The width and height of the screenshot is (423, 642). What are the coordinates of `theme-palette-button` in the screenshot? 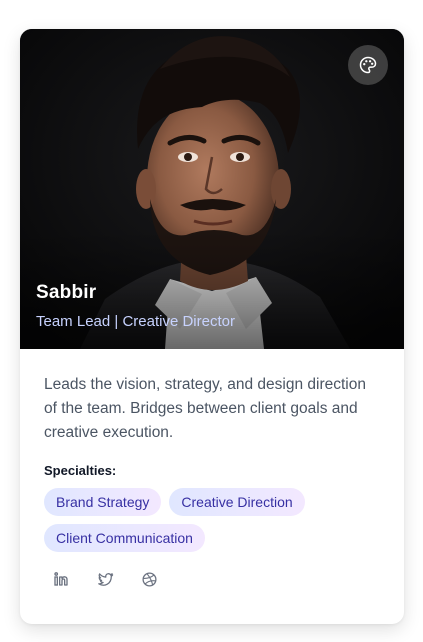 It's located at (368, 65).